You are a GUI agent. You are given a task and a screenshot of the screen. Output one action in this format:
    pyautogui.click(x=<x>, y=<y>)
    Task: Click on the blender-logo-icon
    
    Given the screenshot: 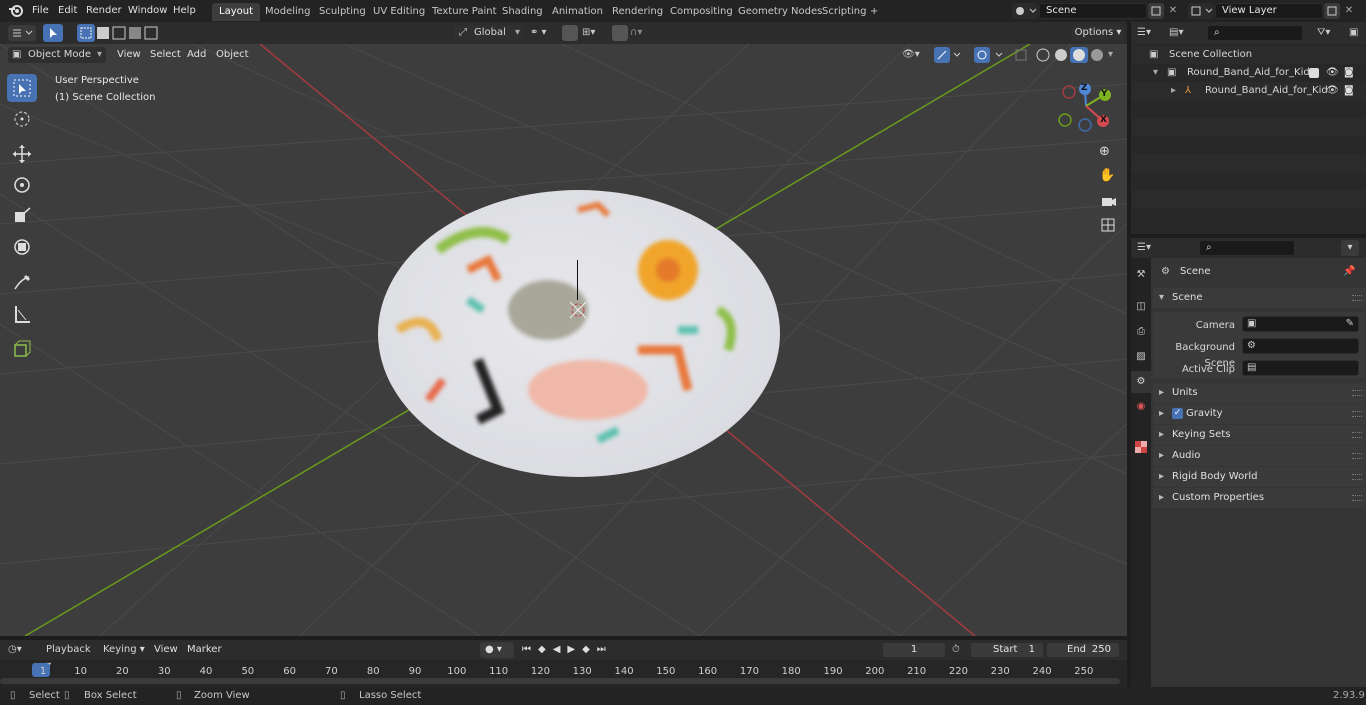 What is the action you would take?
    pyautogui.click(x=16, y=11)
    